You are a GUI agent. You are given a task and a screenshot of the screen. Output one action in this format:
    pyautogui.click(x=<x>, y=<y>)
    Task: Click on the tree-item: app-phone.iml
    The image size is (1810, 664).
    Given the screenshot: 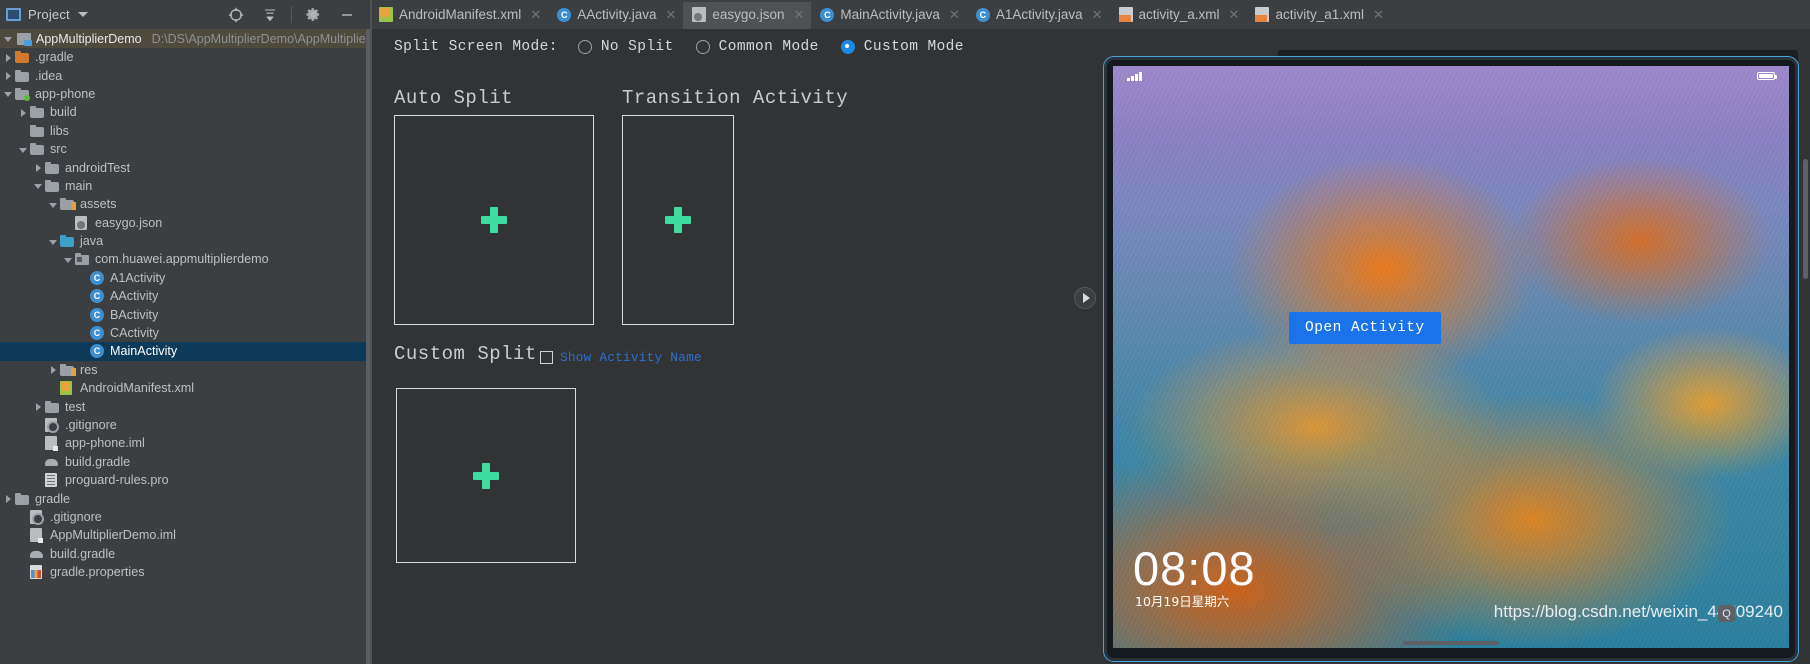 What is the action you would take?
    pyautogui.click(x=185, y=443)
    